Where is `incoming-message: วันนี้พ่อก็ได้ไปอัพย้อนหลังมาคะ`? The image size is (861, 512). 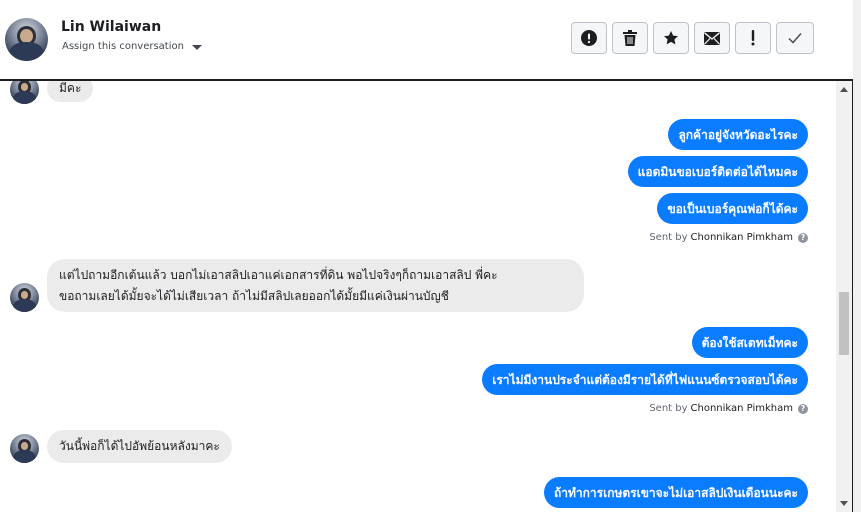 incoming-message: วันนี้พ่อก็ได้ไปอัพย้อนหลังมาคะ is located at coordinates (139, 446).